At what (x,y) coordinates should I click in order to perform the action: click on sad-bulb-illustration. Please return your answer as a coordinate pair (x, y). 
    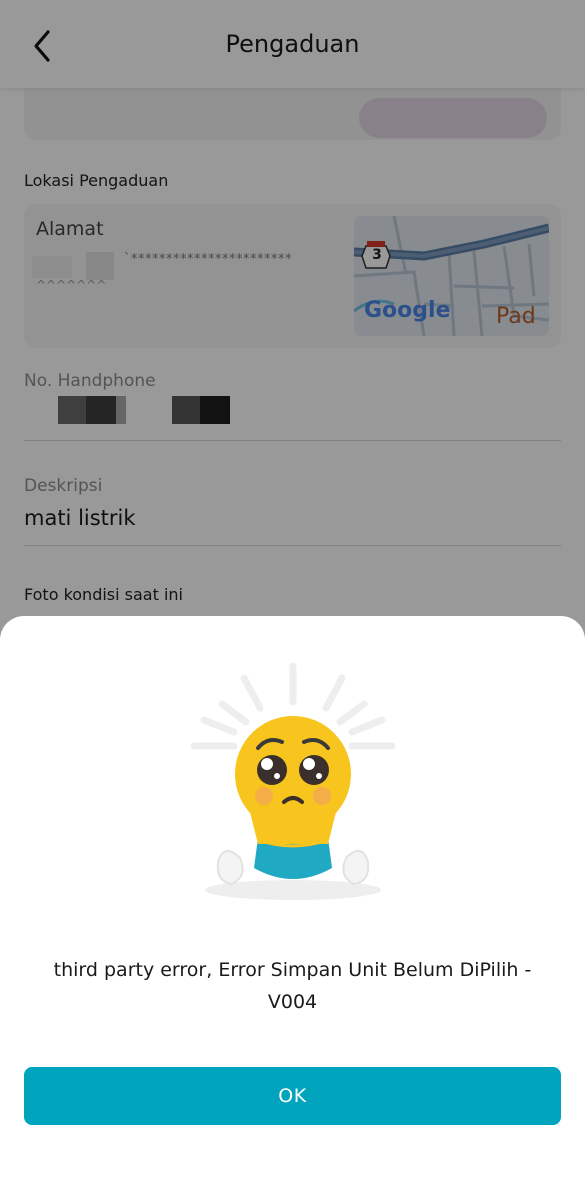
    Looking at the image, I should click on (293, 785).